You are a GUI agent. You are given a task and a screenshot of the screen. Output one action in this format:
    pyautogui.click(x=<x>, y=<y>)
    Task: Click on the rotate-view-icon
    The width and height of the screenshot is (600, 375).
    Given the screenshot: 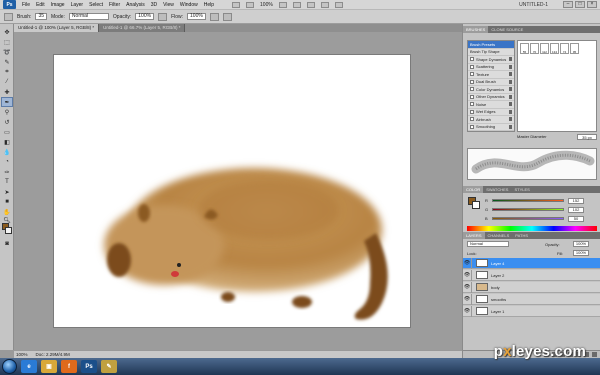 What is the action you would take?
    pyautogui.click(x=310, y=4)
    